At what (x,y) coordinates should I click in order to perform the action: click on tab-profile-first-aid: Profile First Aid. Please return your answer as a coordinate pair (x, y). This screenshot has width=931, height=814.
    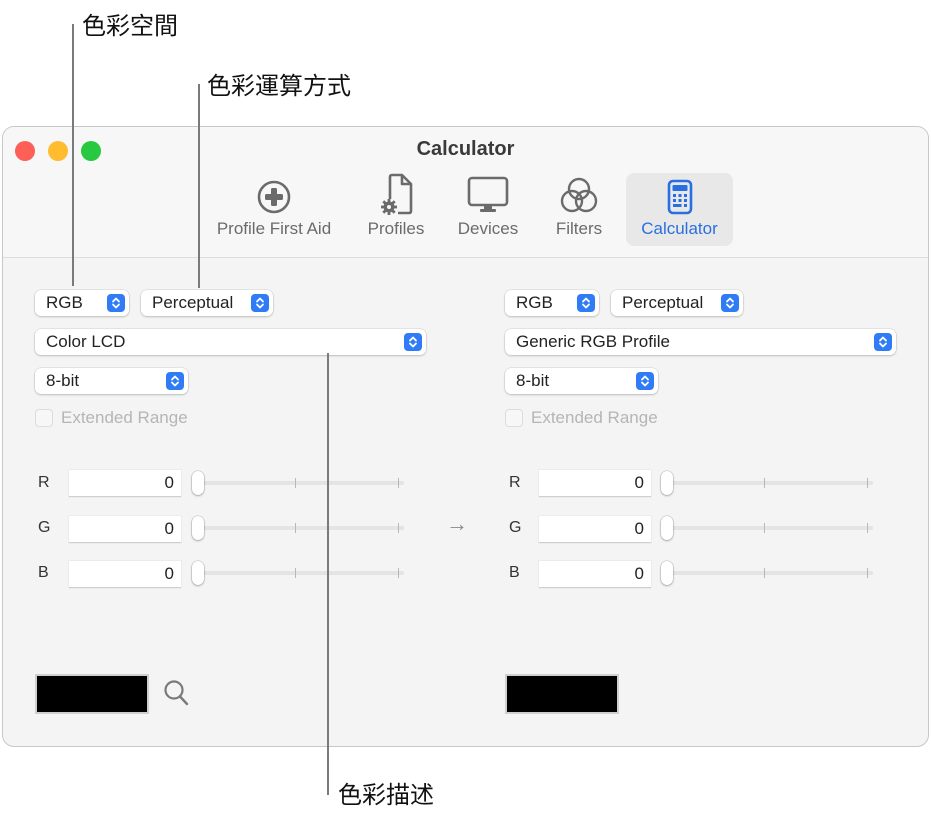
    Looking at the image, I should click on (274, 209).